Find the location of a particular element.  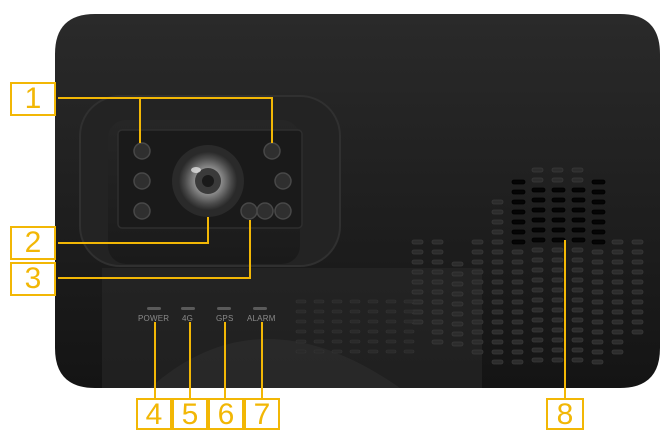

callout-6: 6 is located at coordinates (226, 414).